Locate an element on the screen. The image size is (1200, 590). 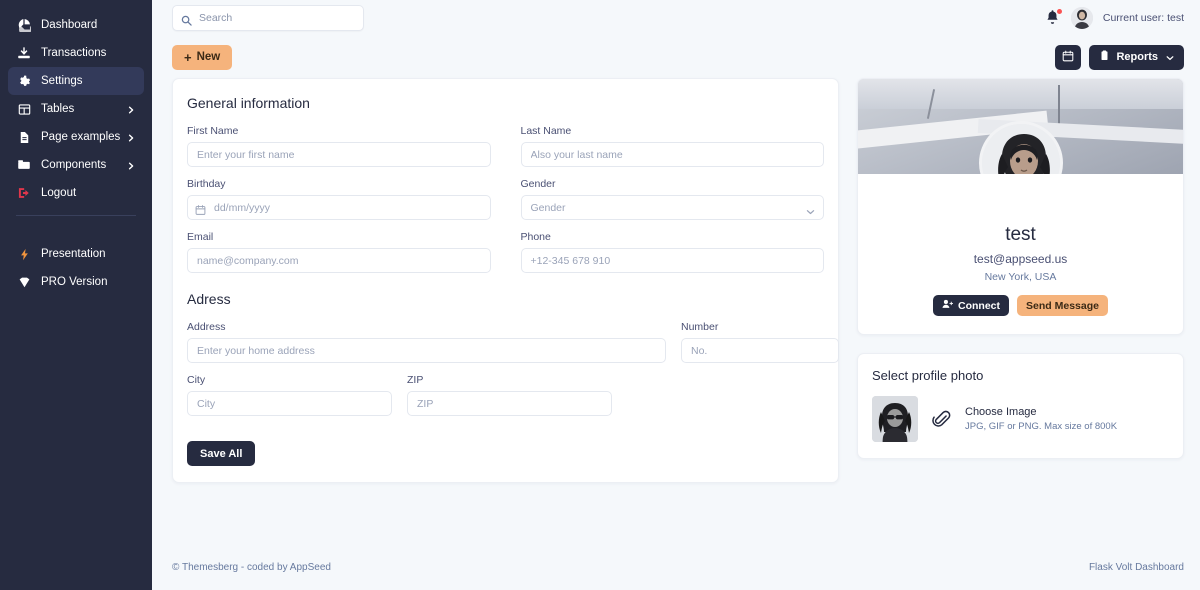
zip-input is located at coordinates (509, 403).